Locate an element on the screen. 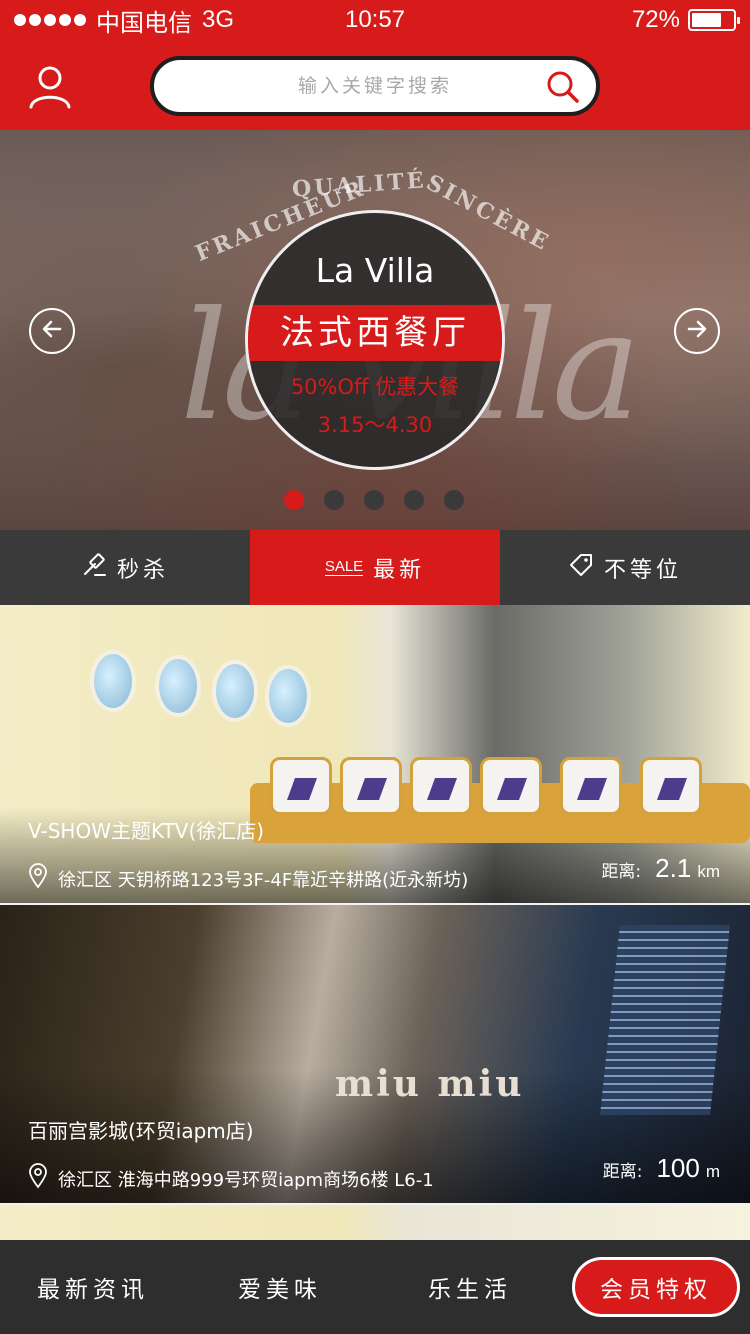 This screenshot has height=1334, width=750. venue-card is located at coordinates (375, 1225).